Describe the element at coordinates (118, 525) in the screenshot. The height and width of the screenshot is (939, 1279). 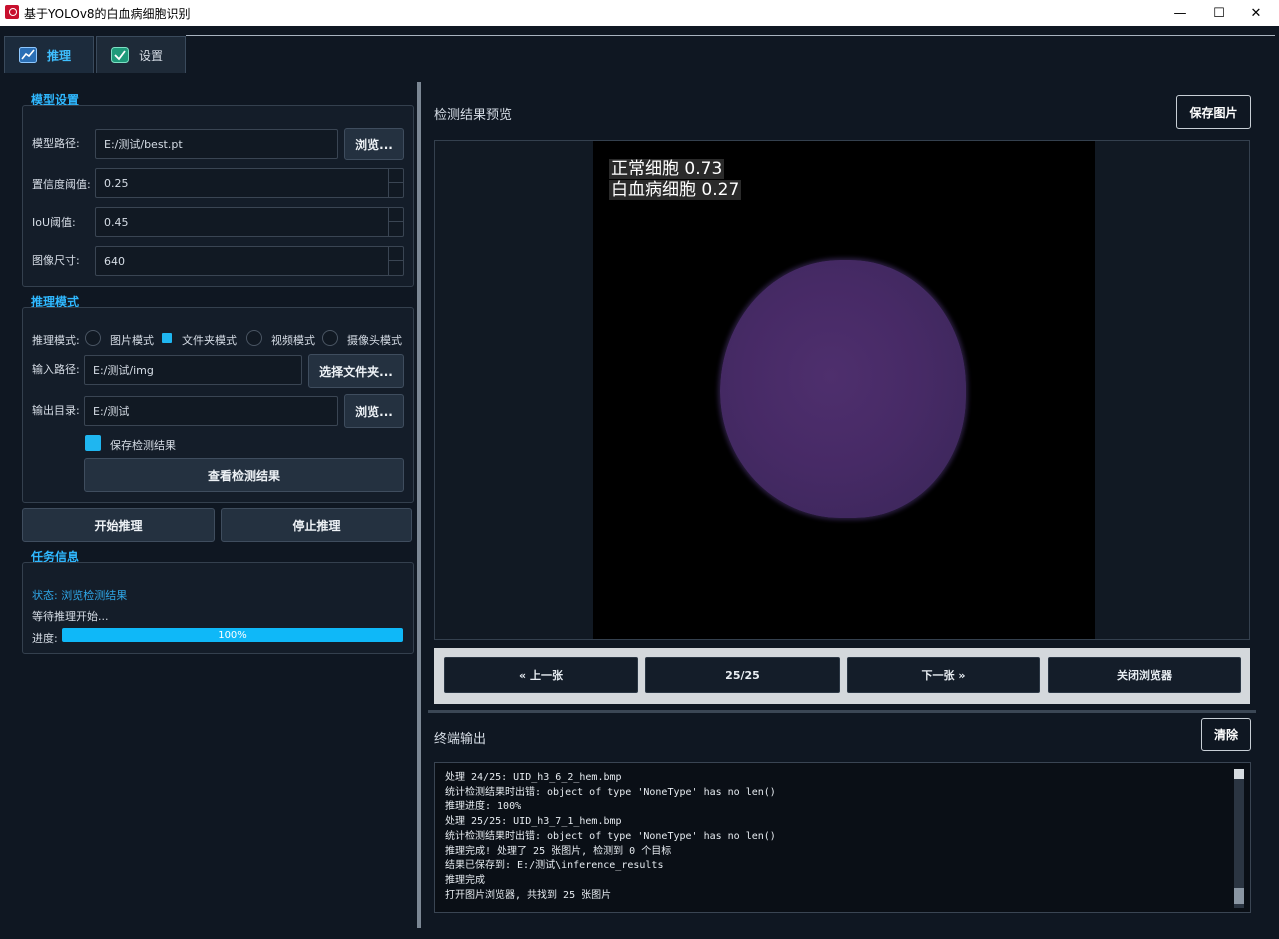
I see `start-inference-button: 开始推理` at that location.